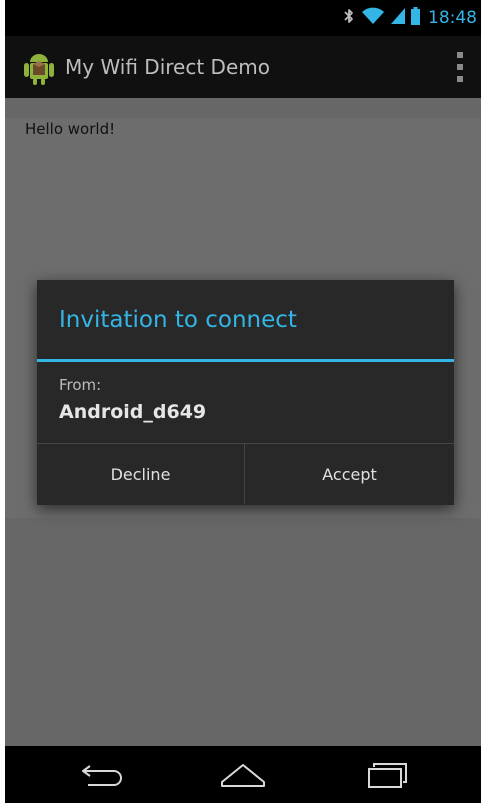  I want to click on status-bar: 18:48, so click(243, 18).